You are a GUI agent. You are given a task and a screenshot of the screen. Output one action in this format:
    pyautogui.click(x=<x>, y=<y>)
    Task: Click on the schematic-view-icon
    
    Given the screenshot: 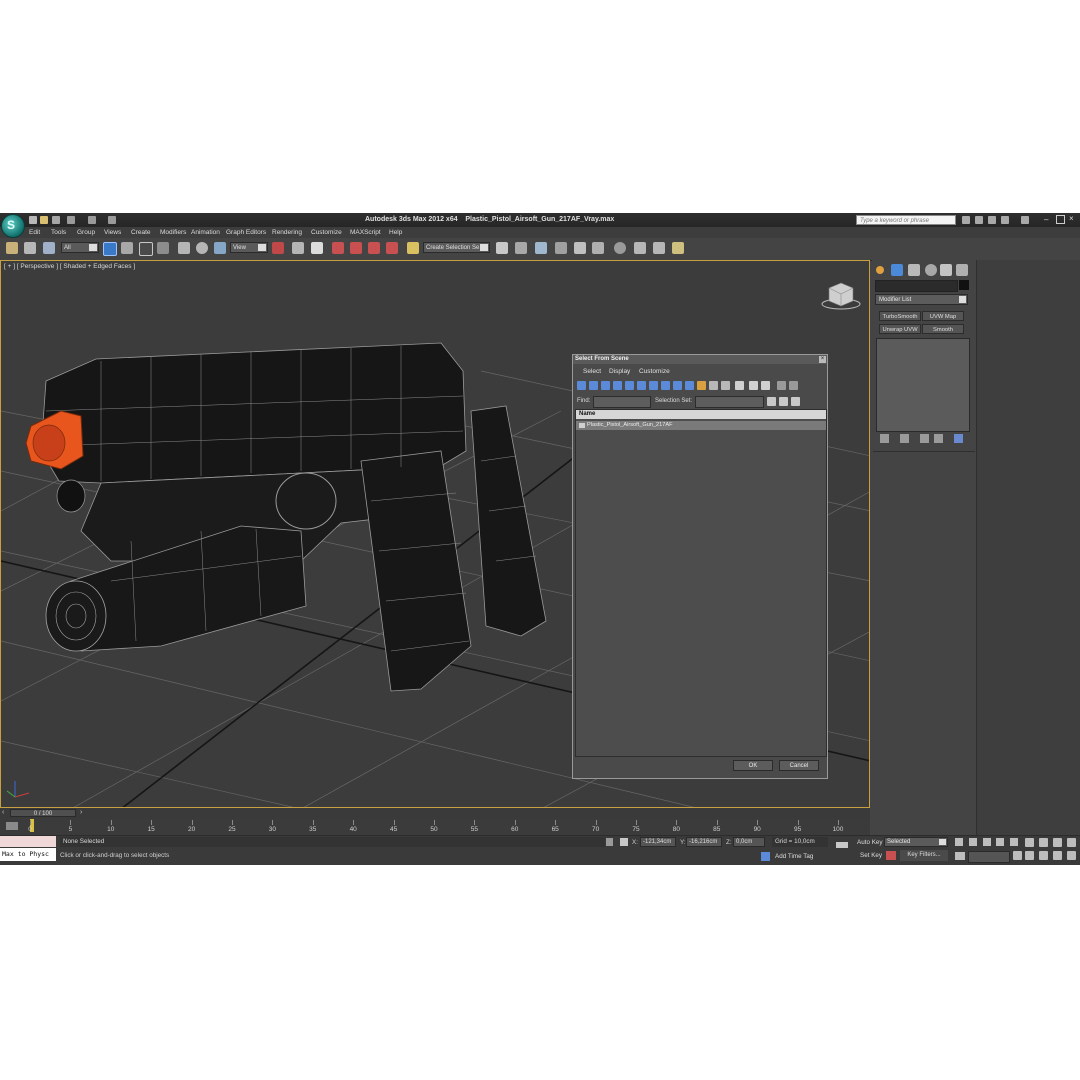 What is the action you would take?
    pyautogui.click(x=598, y=248)
    